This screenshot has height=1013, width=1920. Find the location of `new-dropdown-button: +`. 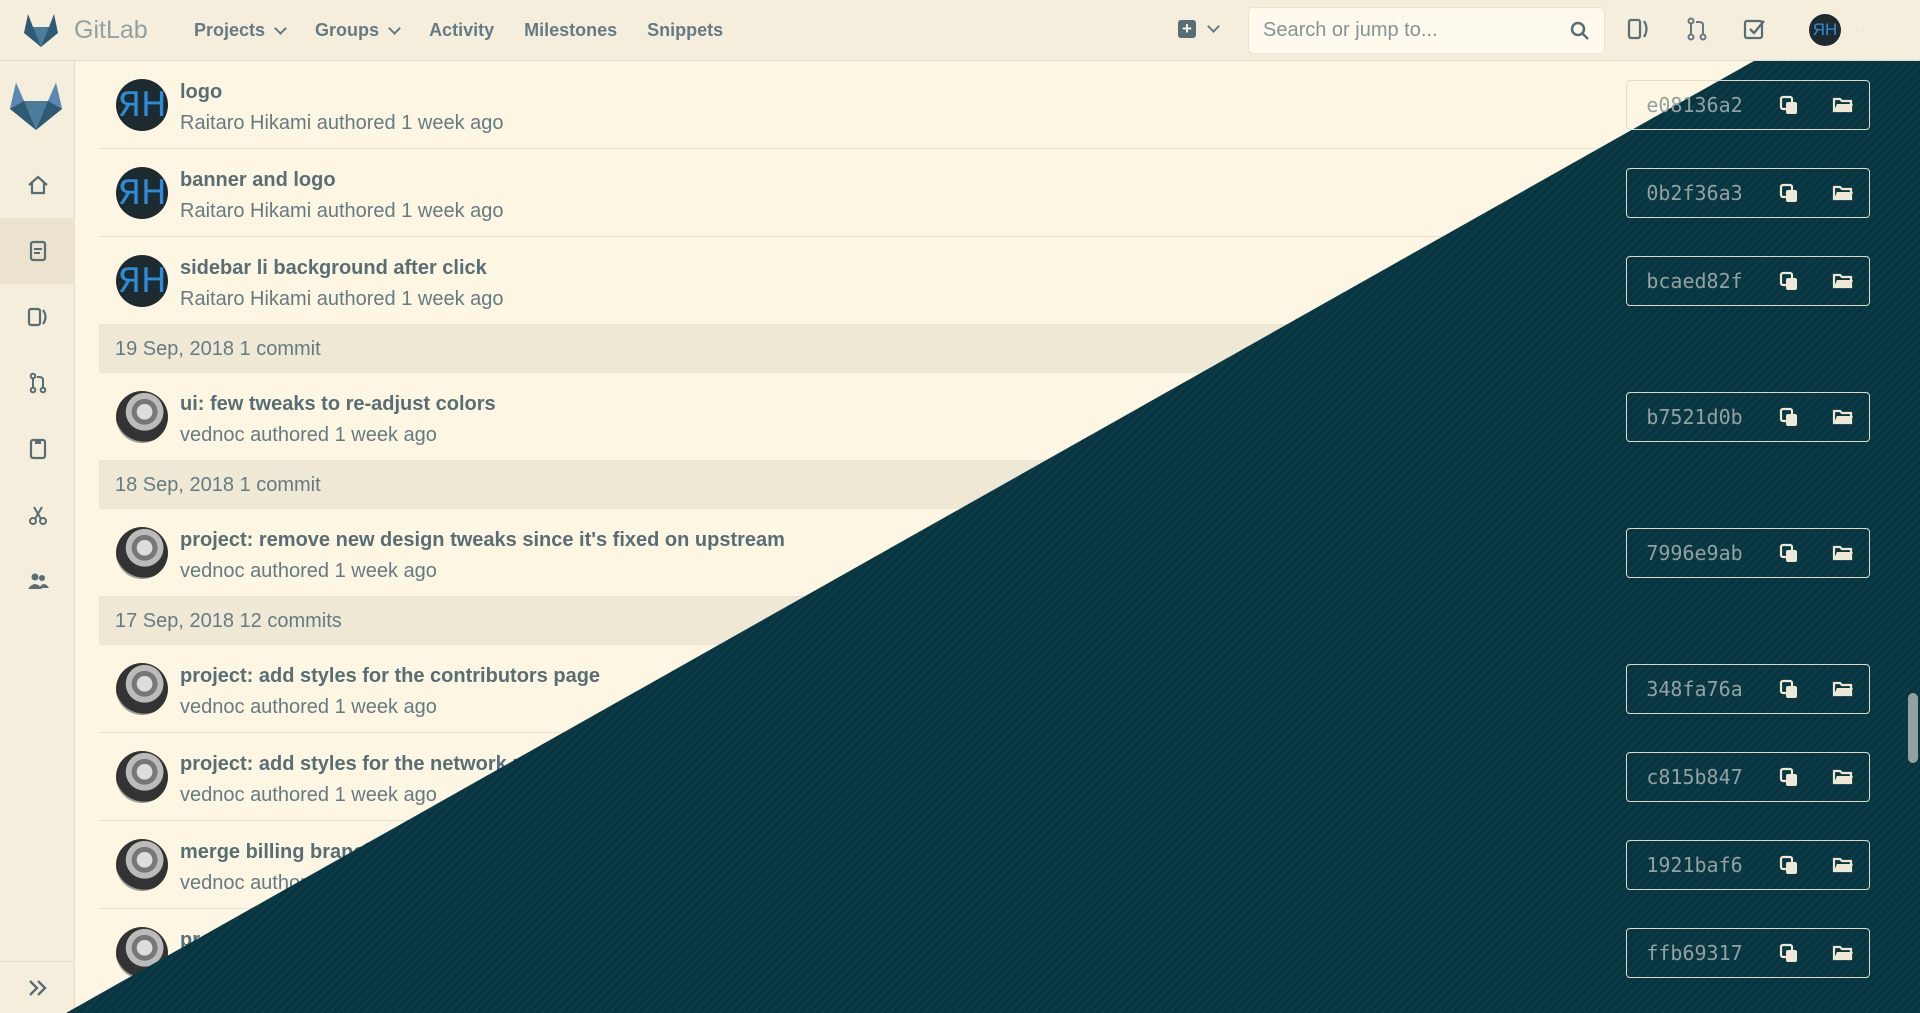

new-dropdown-button: + is located at coordinates (1199, 29).